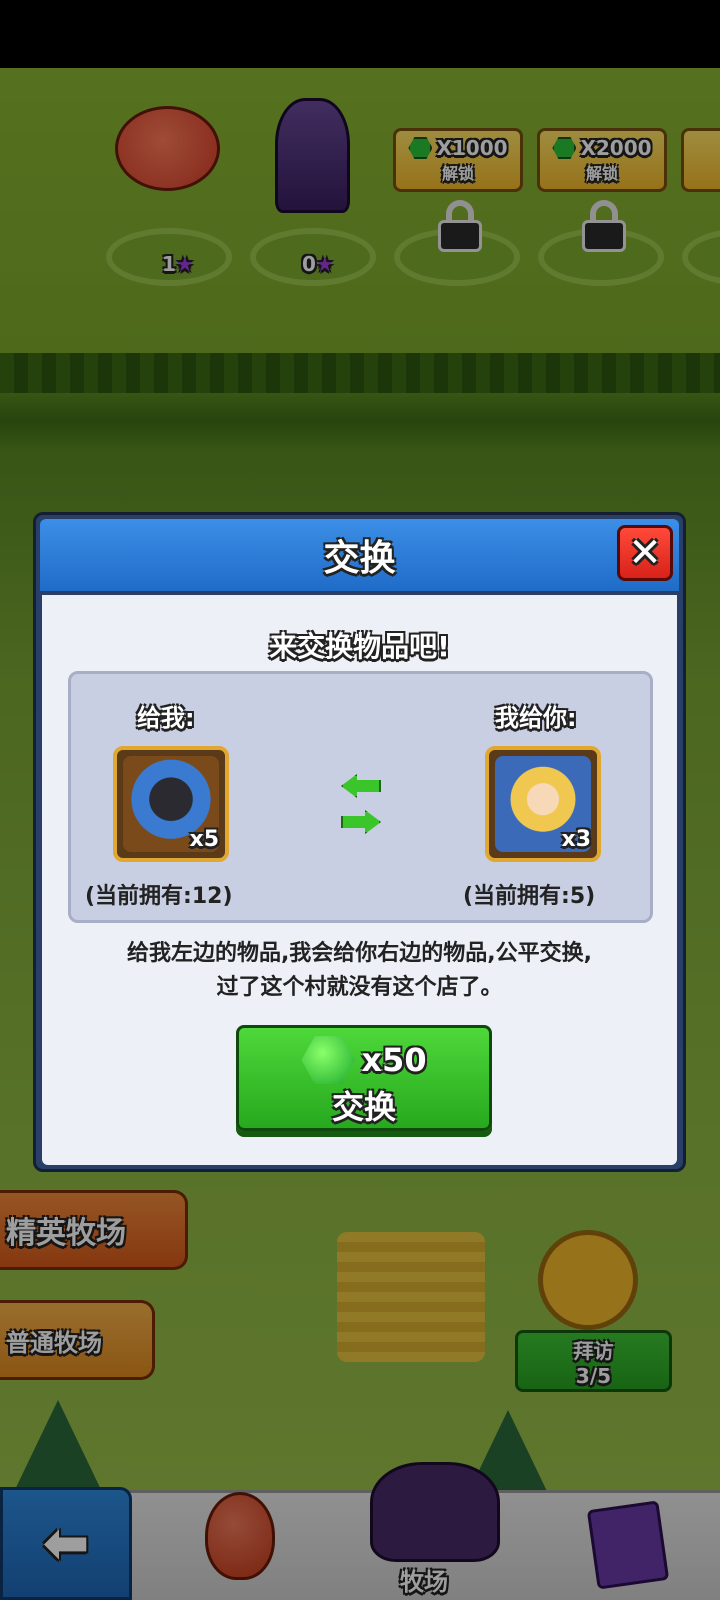 This screenshot has width=720, height=1600. What do you see at coordinates (576, 839) in the screenshot?
I see `get-item-qty: x3` at bounding box center [576, 839].